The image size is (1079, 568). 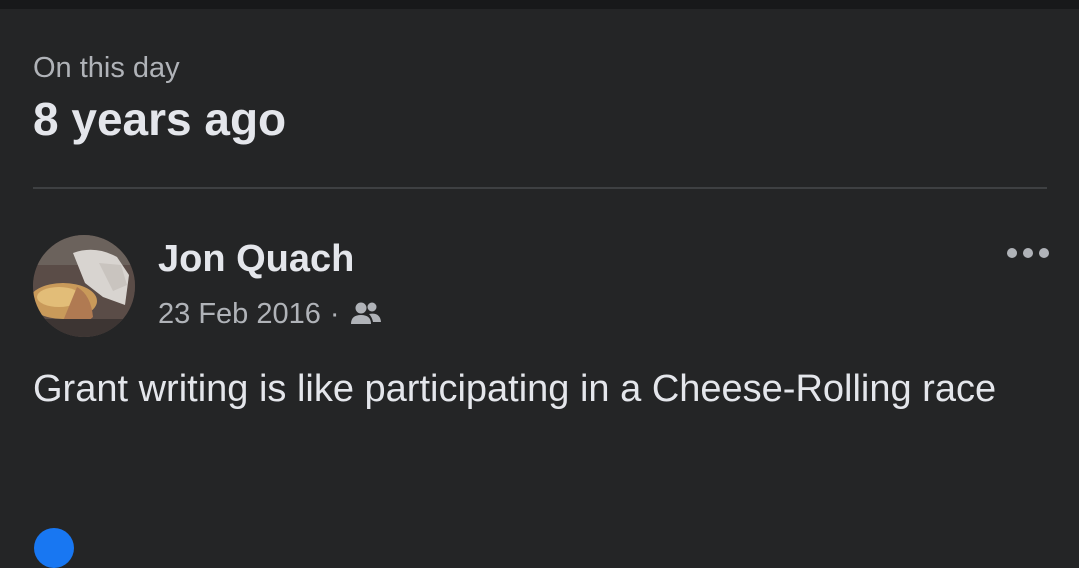 I want to click on post-date: 23 Feb 2016, so click(x=239, y=314).